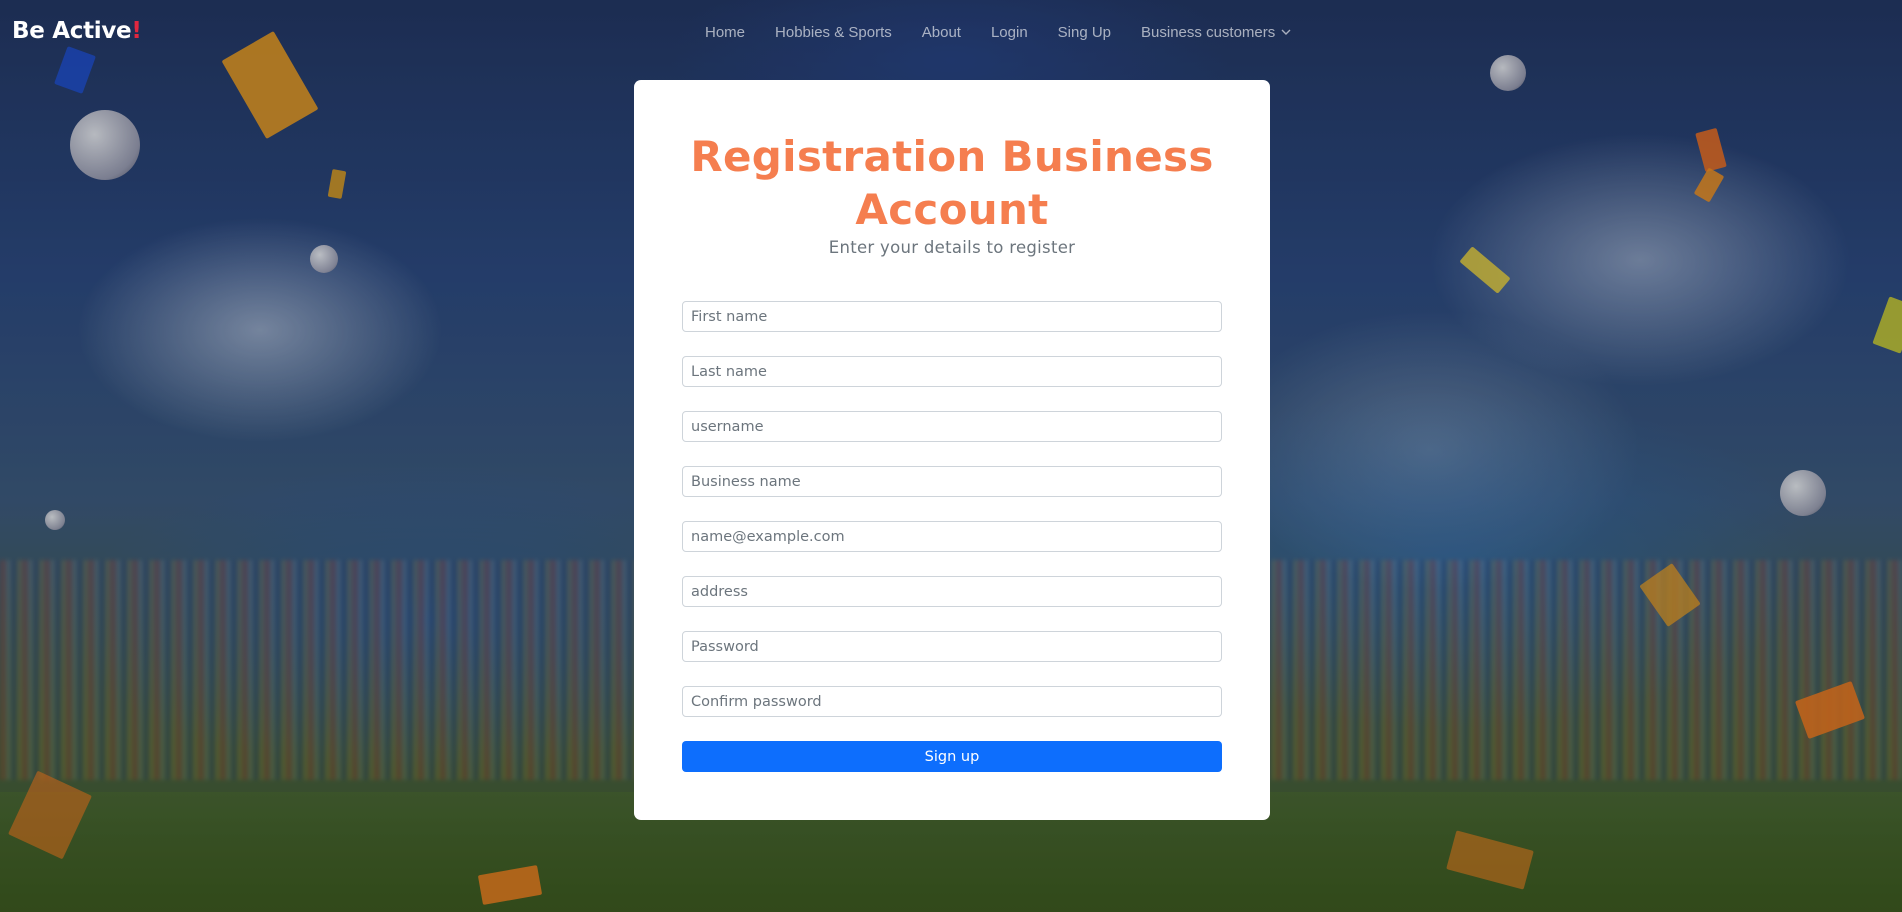  Describe the element at coordinates (952, 701) in the screenshot. I see `confirm-password-input` at that location.